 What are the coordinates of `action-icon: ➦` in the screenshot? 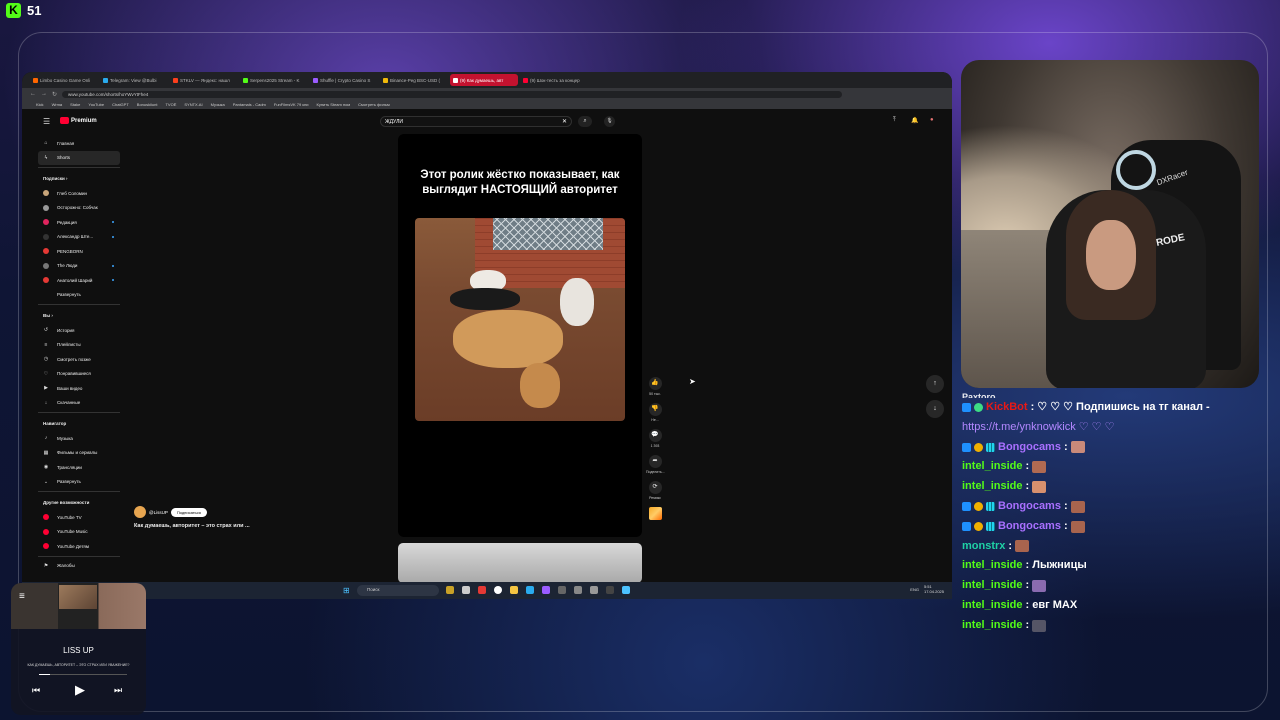 It's located at (655, 461).